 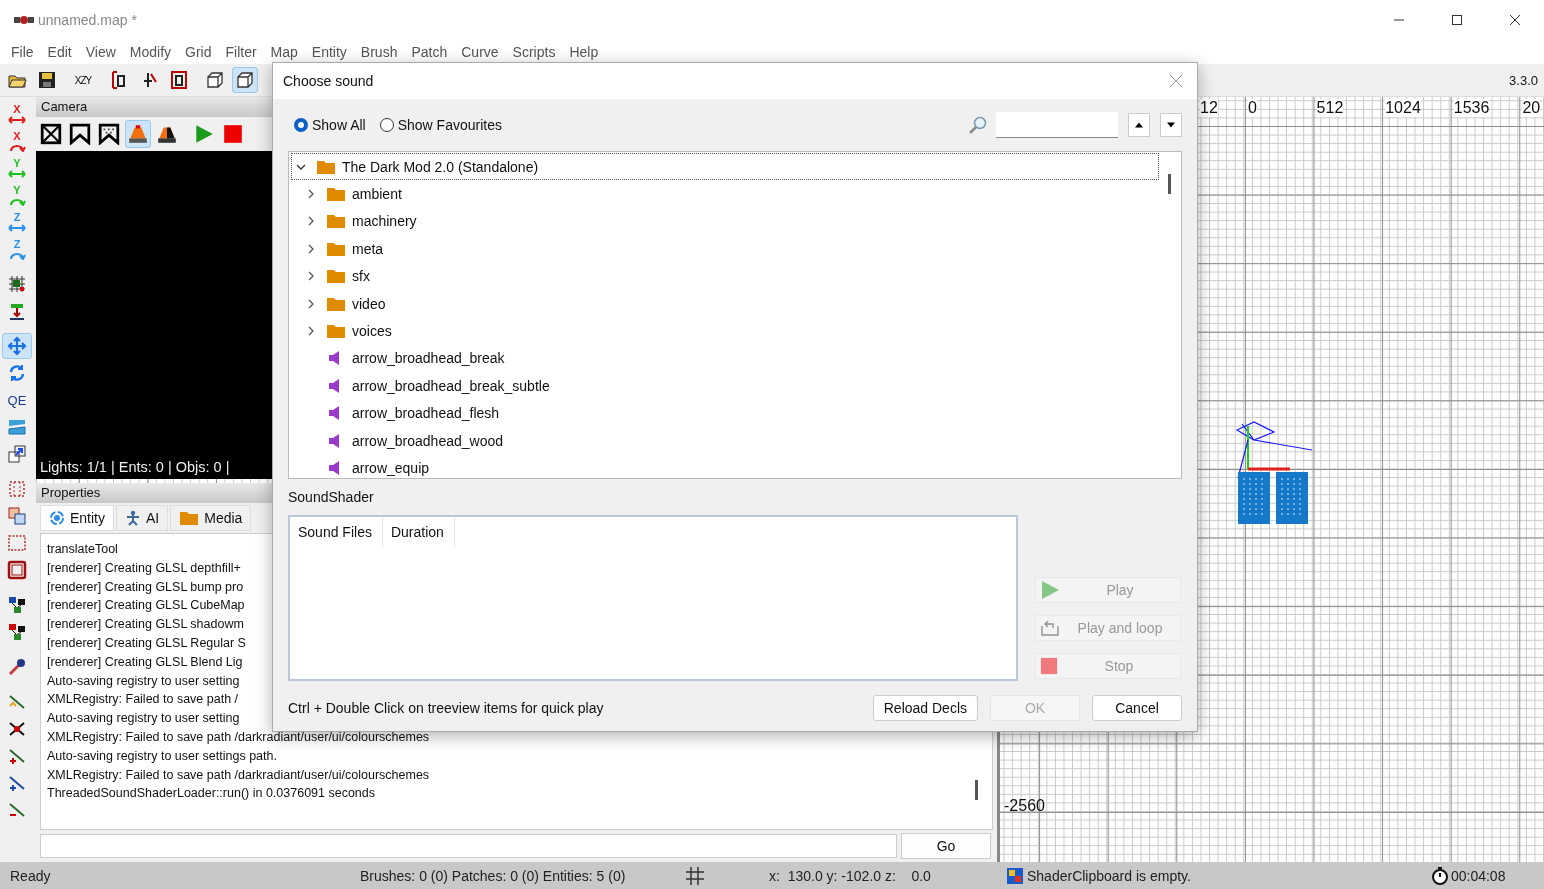 I want to click on console-line: XMLRegistry: Failed to save path /, so click(x=142, y=700).